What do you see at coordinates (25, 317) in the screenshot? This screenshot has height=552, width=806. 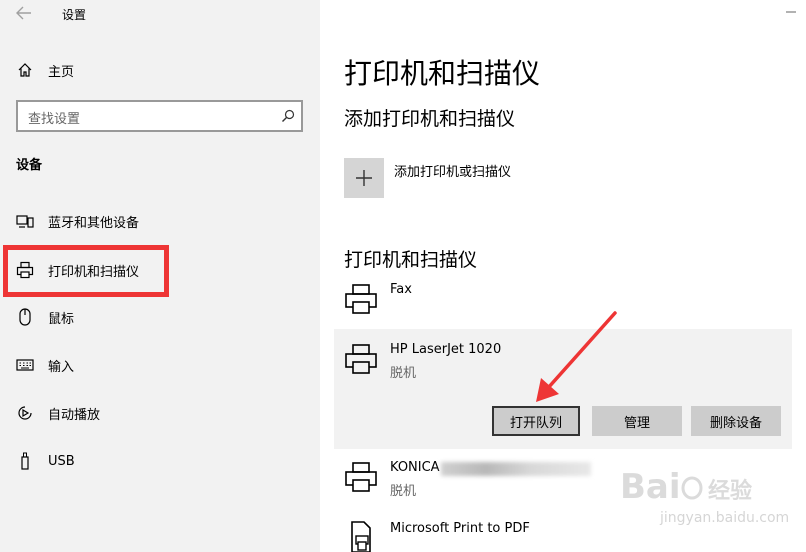 I see `mouse-icon` at bounding box center [25, 317].